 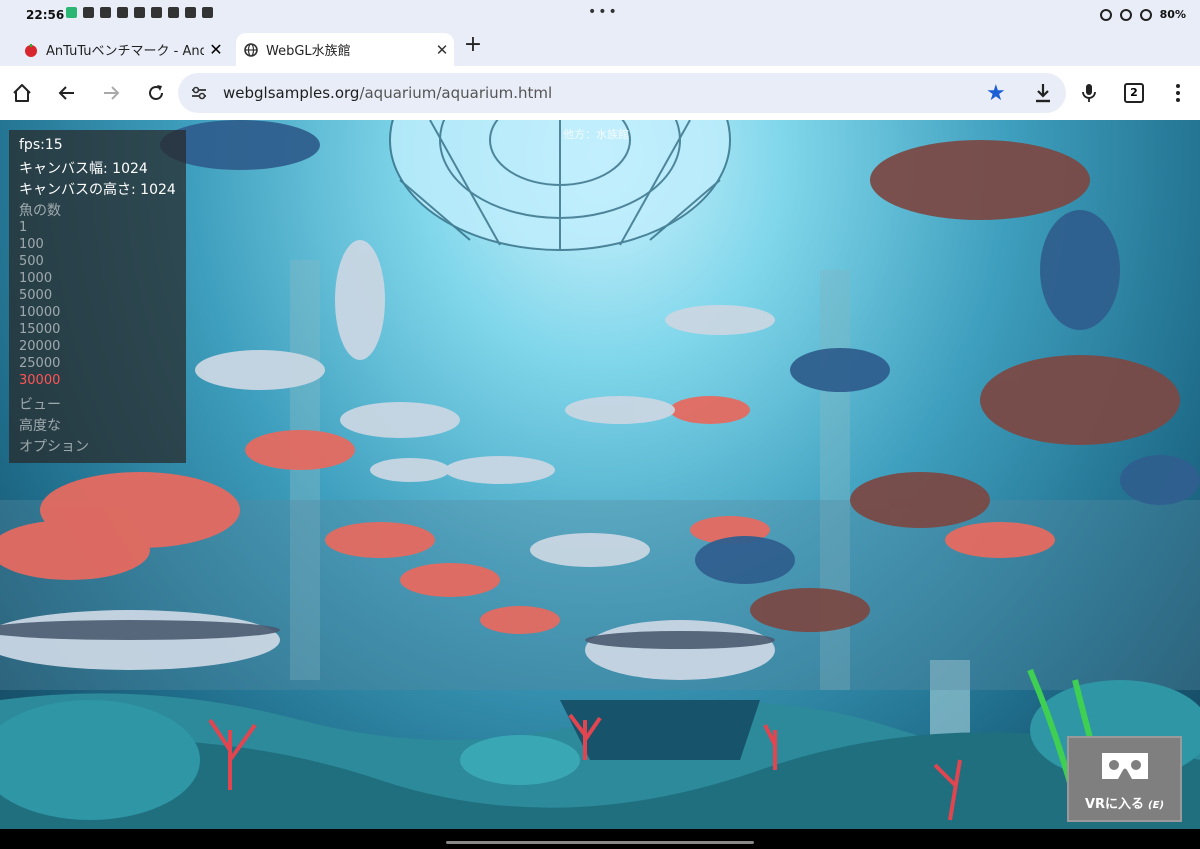 I want to click on status-dots: •••, so click(x=603, y=12).